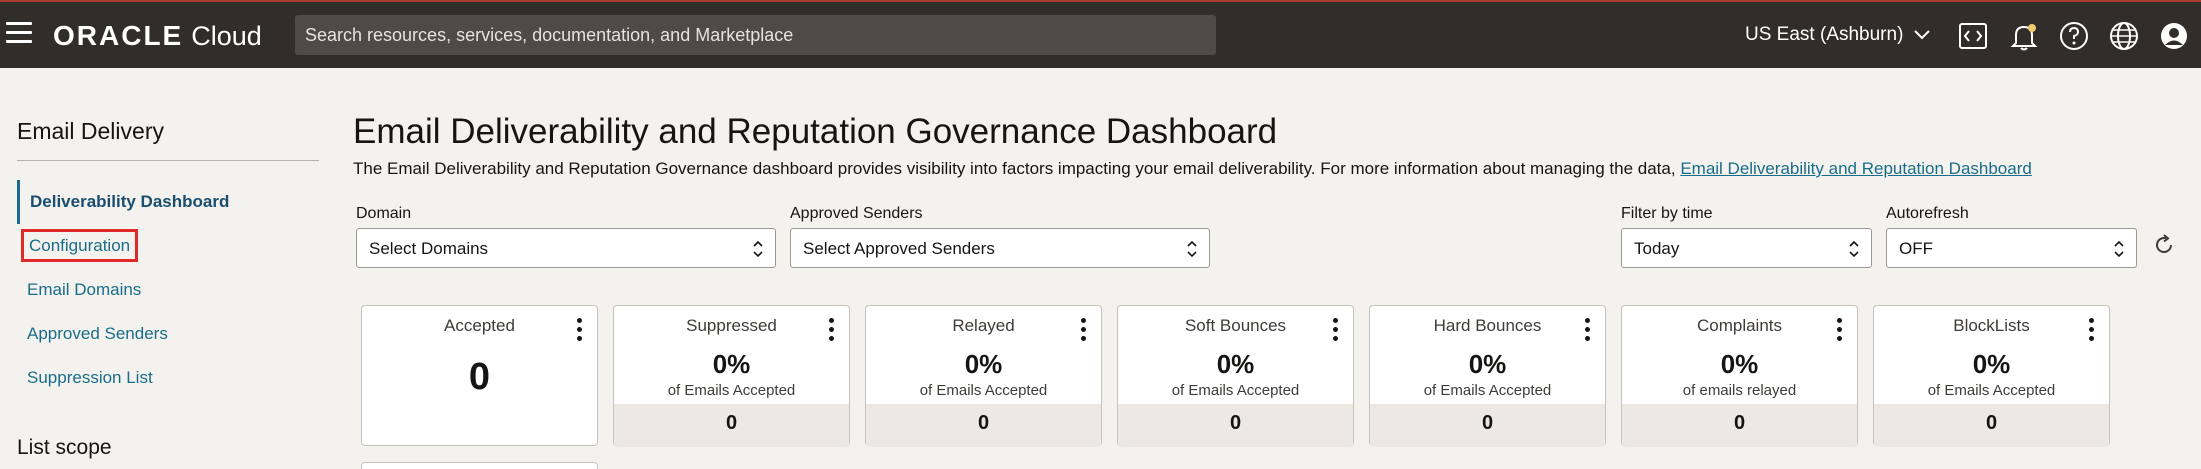 Image resolution: width=2201 pixels, height=469 pixels. Describe the element at coordinates (1739, 325) in the screenshot. I see `card-title: Complaints` at that location.